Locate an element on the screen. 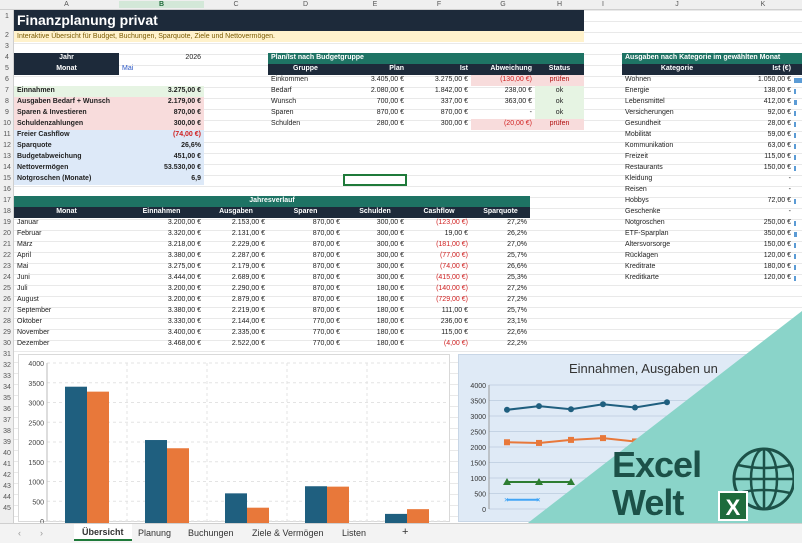 The image size is (802, 543). yearly-cell: Oktober is located at coordinates (66, 322).